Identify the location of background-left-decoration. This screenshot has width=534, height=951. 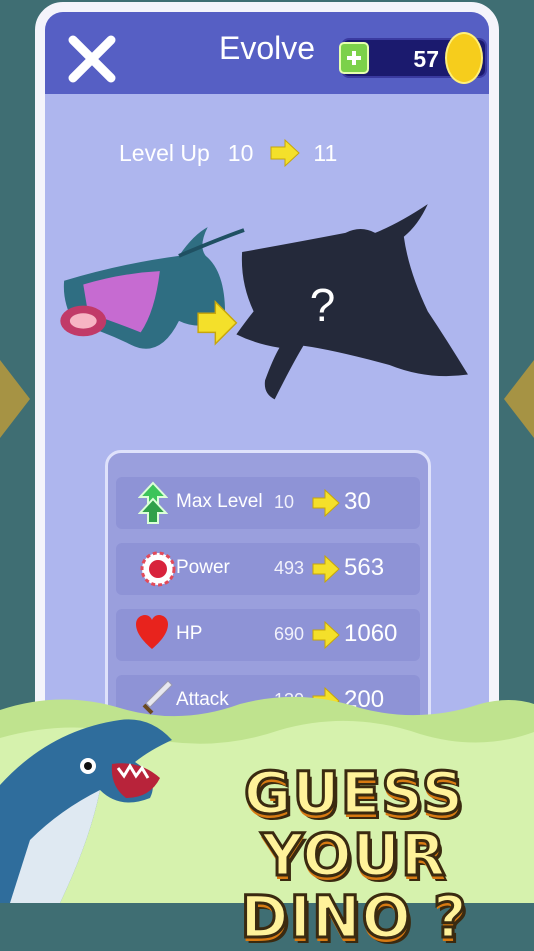
(15, 399).